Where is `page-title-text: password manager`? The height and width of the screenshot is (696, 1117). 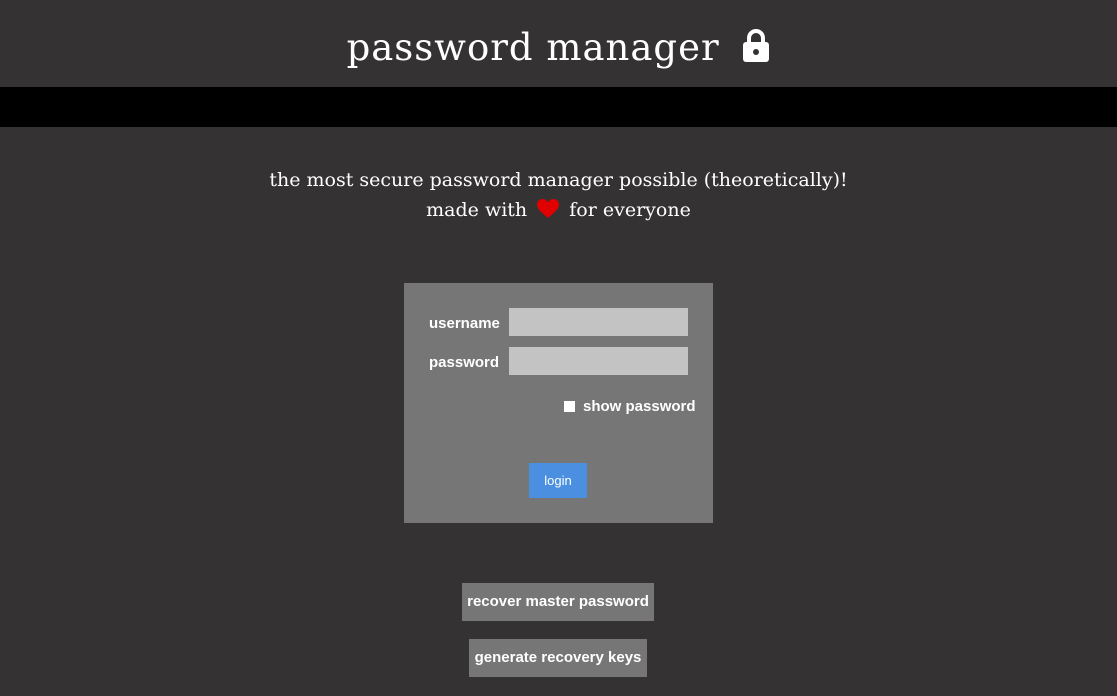
page-title-text: password manager is located at coordinates (533, 47).